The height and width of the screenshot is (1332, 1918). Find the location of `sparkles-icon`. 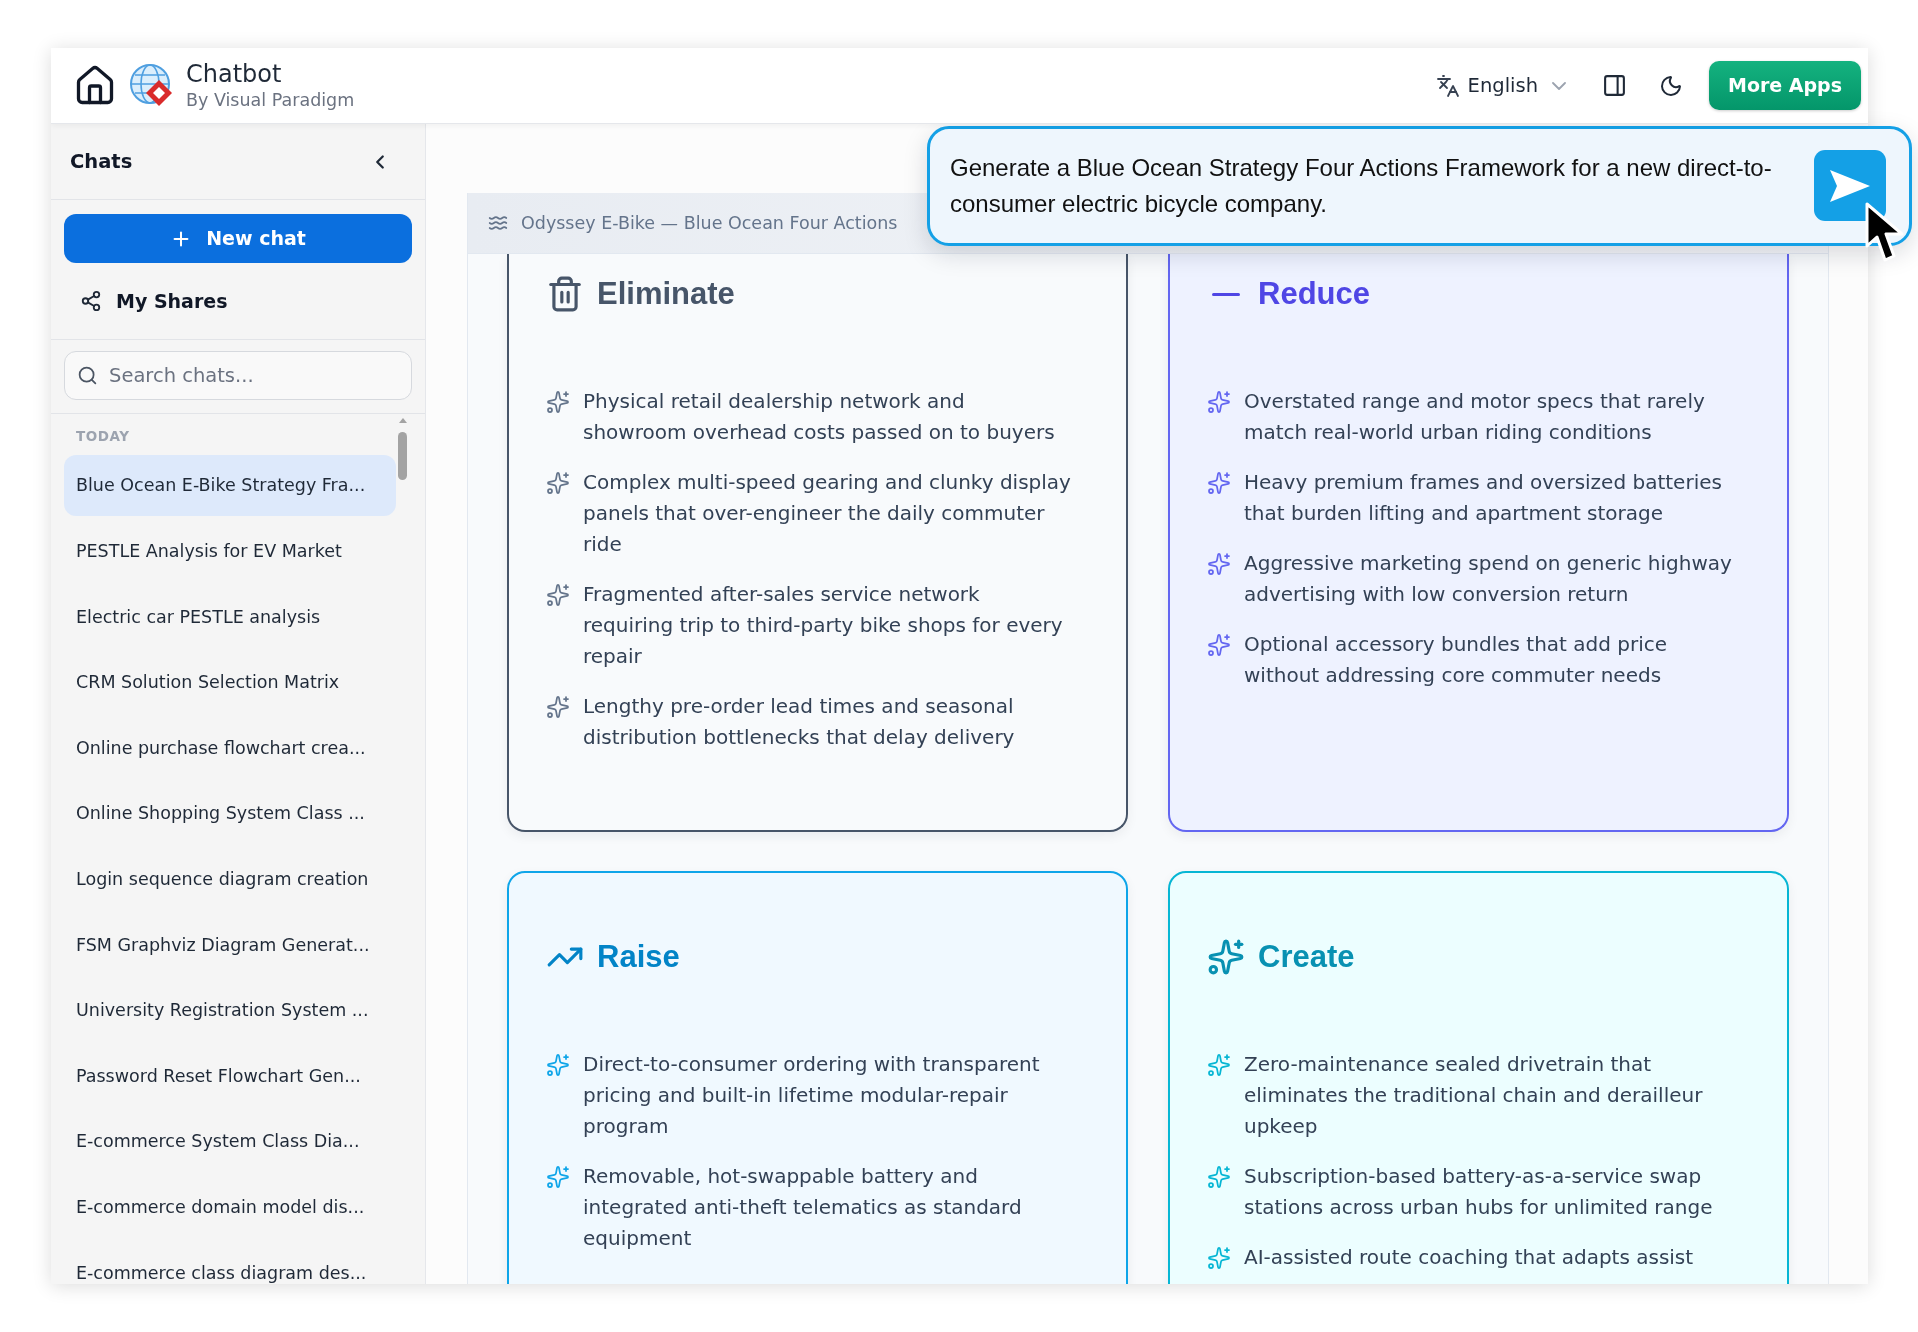

sparkles-icon is located at coordinates (1226, 957).